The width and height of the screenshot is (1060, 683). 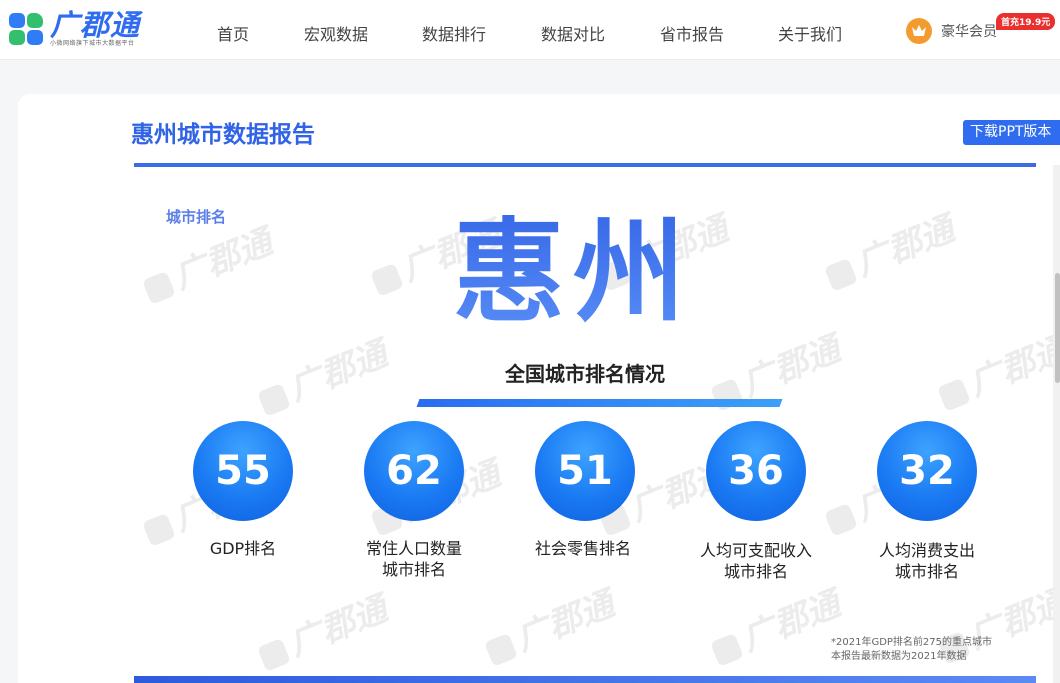 What do you see at coordinates (969, 32) in the screenshot?
I see `vip-label: 豪华会员` at bounding box center [969, 32].